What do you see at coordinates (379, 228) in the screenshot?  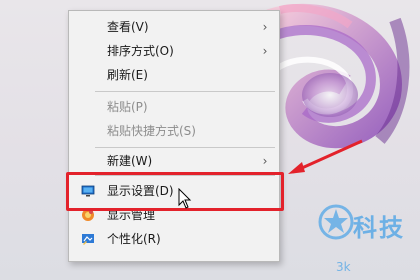 I see `watermark-text: 科技` at bounding box center [379, 228].